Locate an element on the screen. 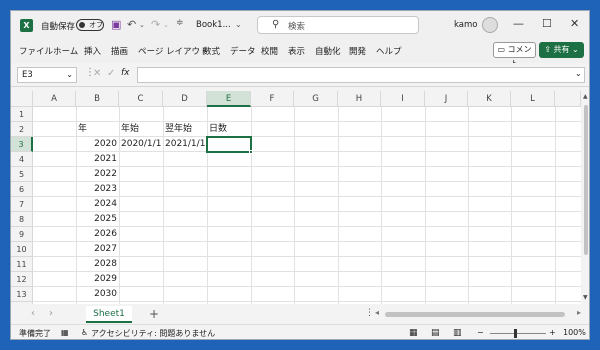 The height and width of the screenshot is (350, 600). tab-split-handle-icon: ⋮ is located at coordinates (369, 313).